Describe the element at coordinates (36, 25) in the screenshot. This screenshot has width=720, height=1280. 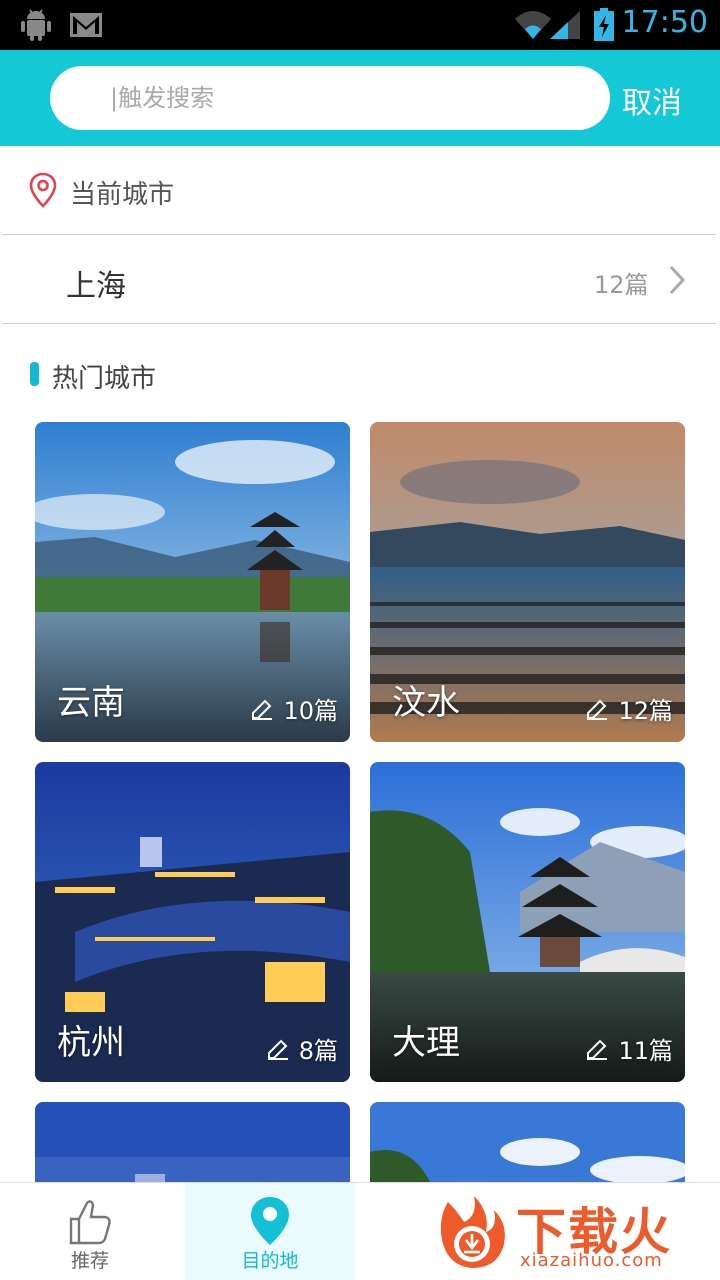
I see `android-icon` at that location.